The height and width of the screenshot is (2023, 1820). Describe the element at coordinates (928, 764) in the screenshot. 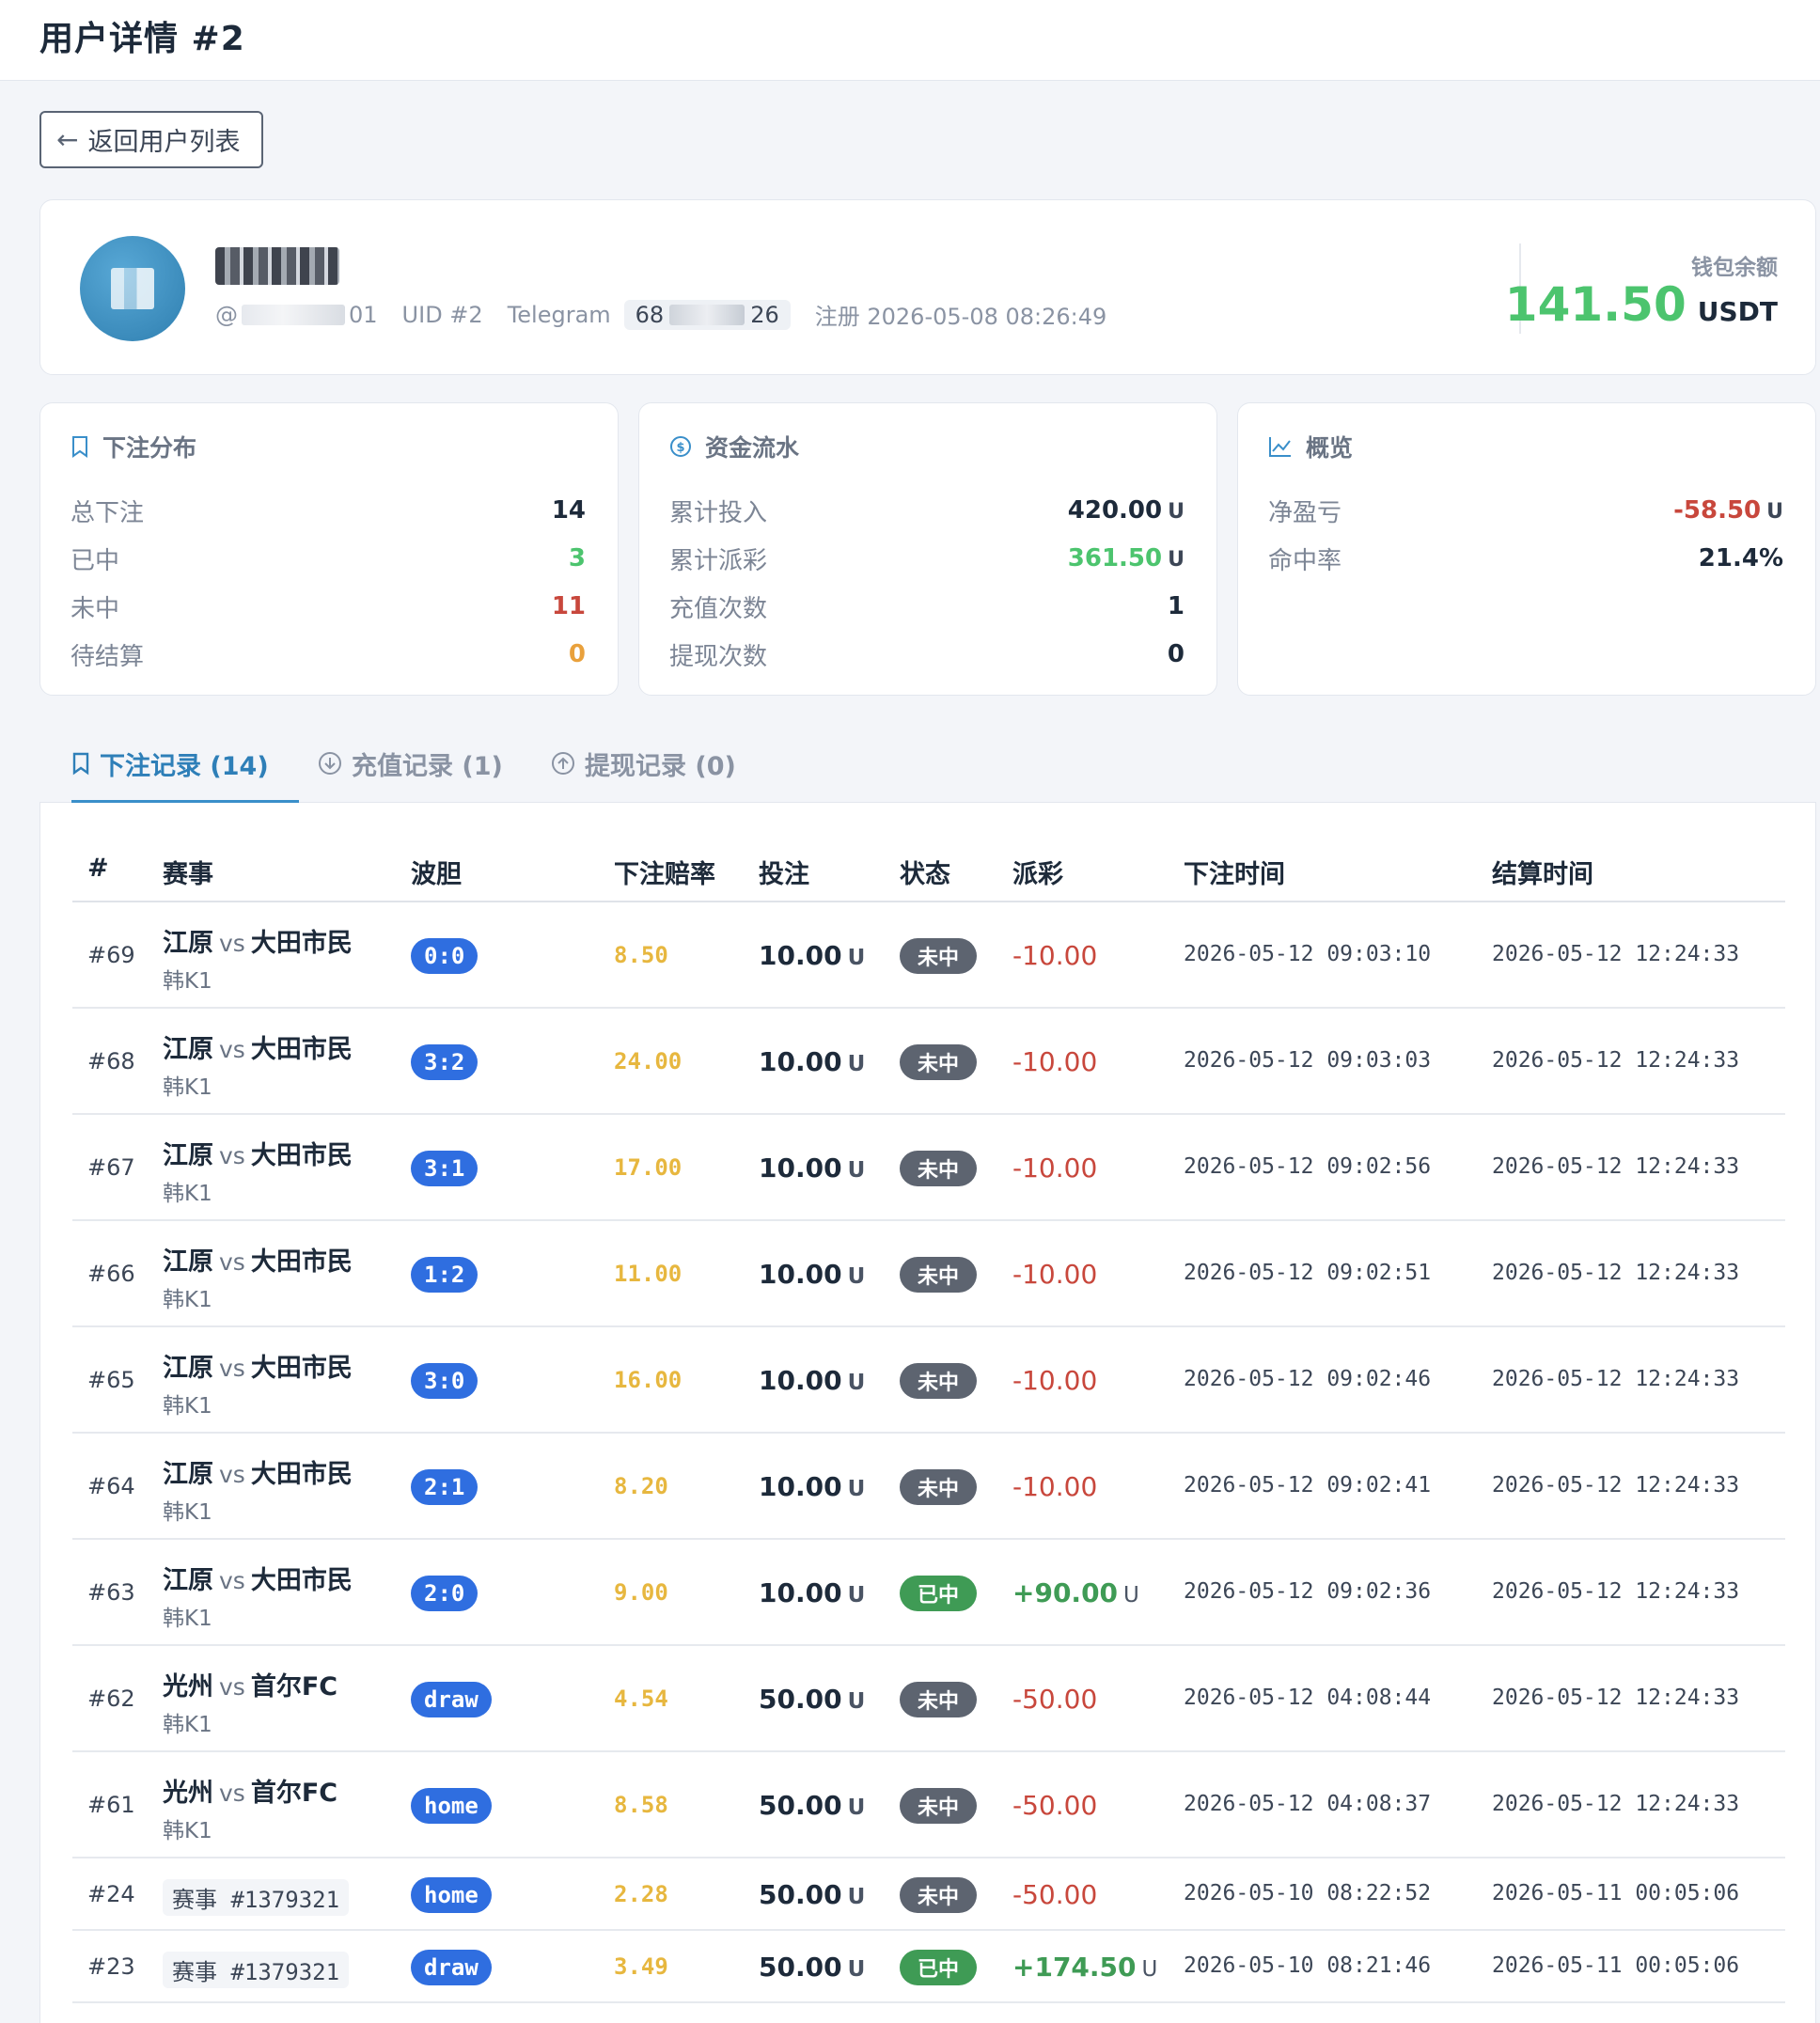

I see `record-tabs: 下注记录 (14) 充值记录 (1) 提现记录 (0)` at that location.